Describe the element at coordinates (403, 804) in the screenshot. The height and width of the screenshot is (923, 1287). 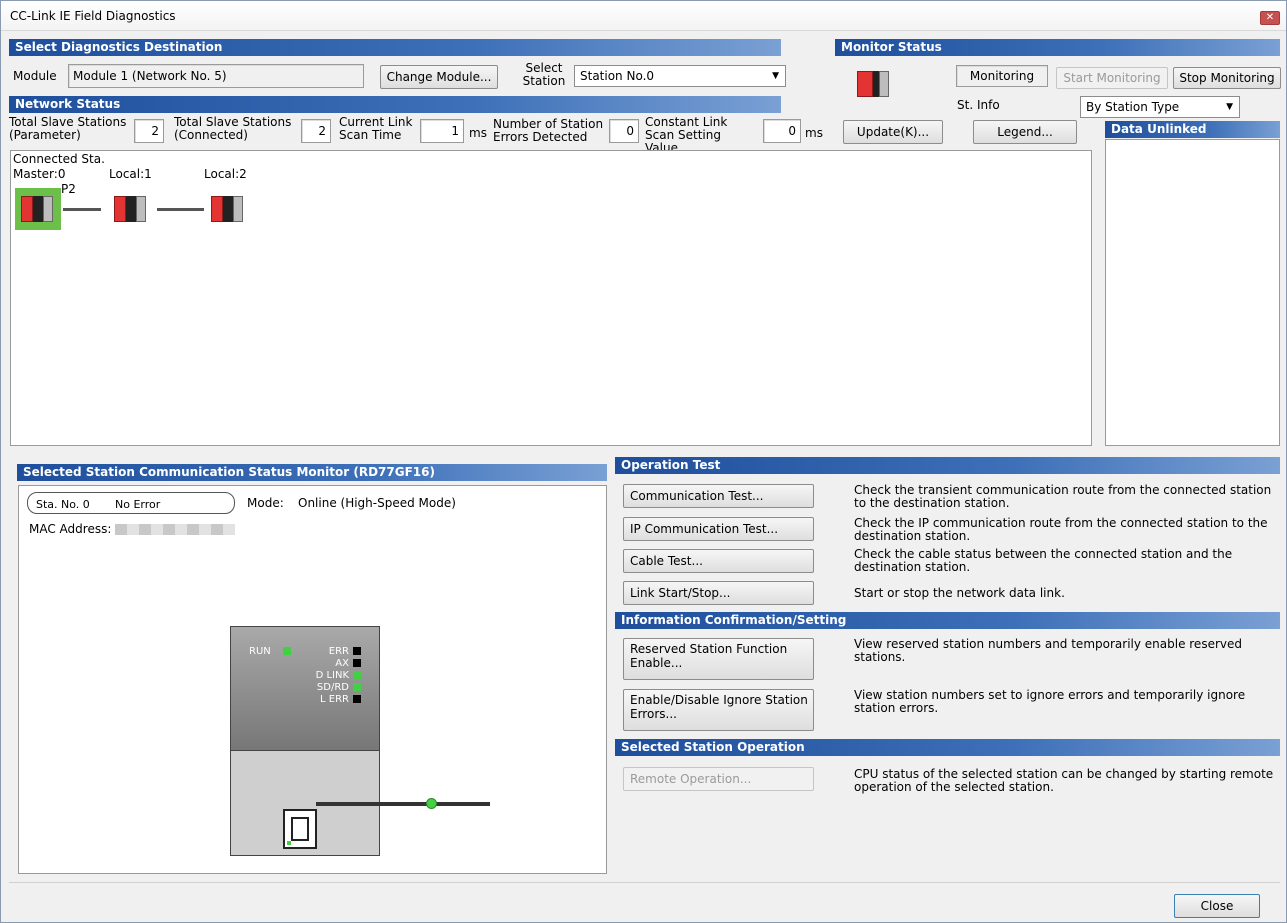
I see `ethernet-cable` at that location.